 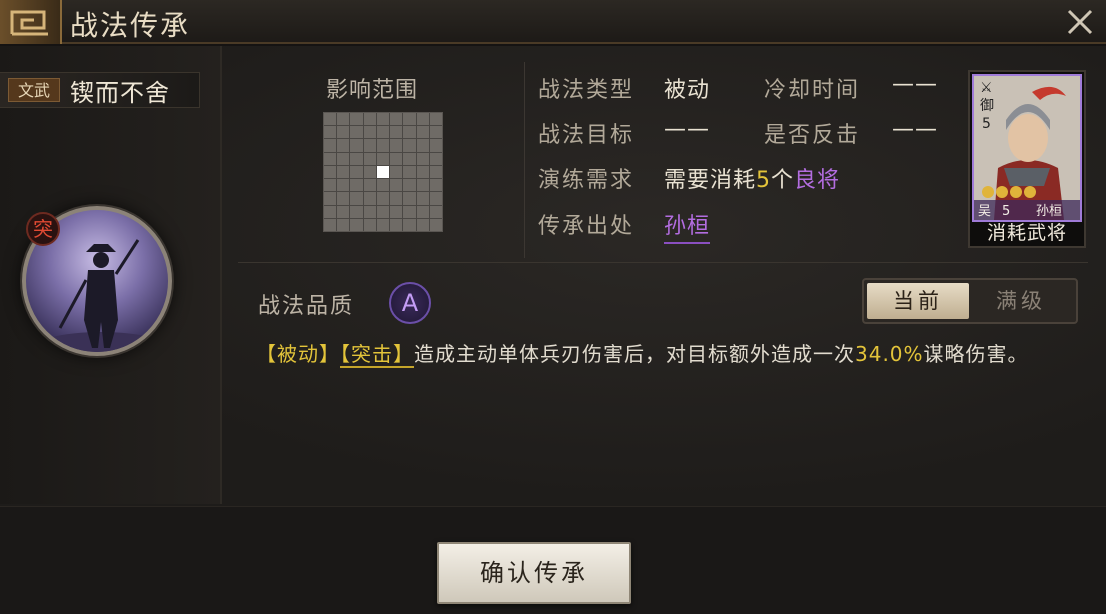 I want to click on desc-text: 造成主动单体兵刃伤害后，对目标额外造成一次, so click(x=634, y=354).